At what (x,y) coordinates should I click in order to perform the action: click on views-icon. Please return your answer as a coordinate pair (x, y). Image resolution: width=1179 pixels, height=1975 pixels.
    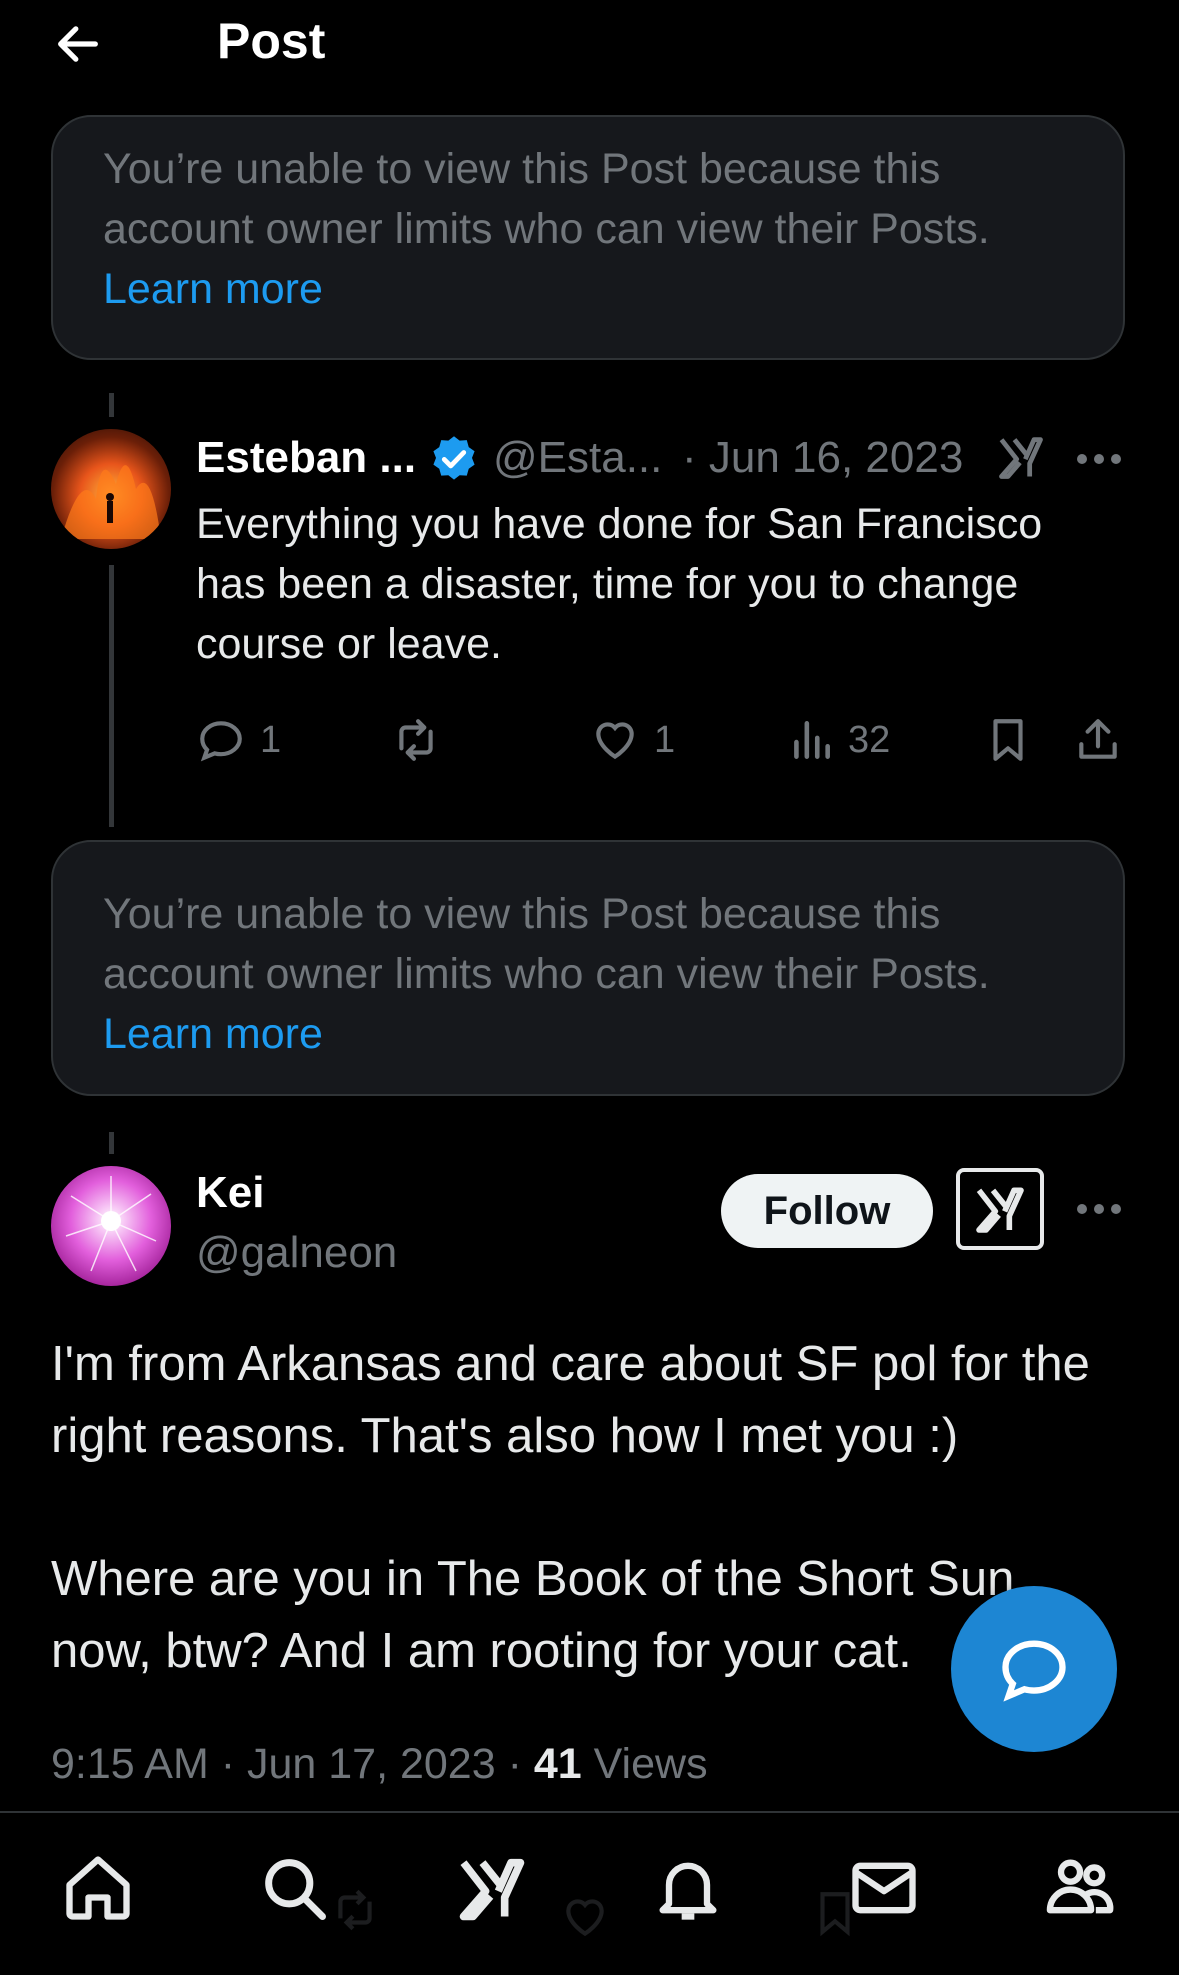
    Looking at the image, I should click on (812, 740).